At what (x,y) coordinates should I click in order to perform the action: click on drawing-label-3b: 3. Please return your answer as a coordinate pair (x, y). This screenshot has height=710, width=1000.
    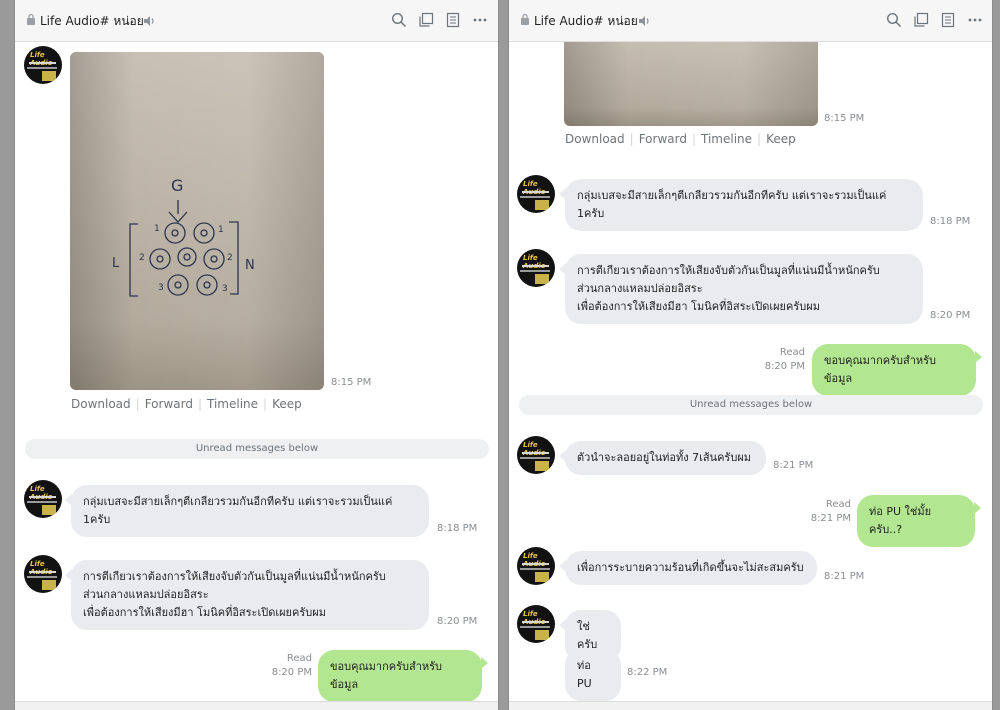
    Looking at the image, I should click on (225, 289).